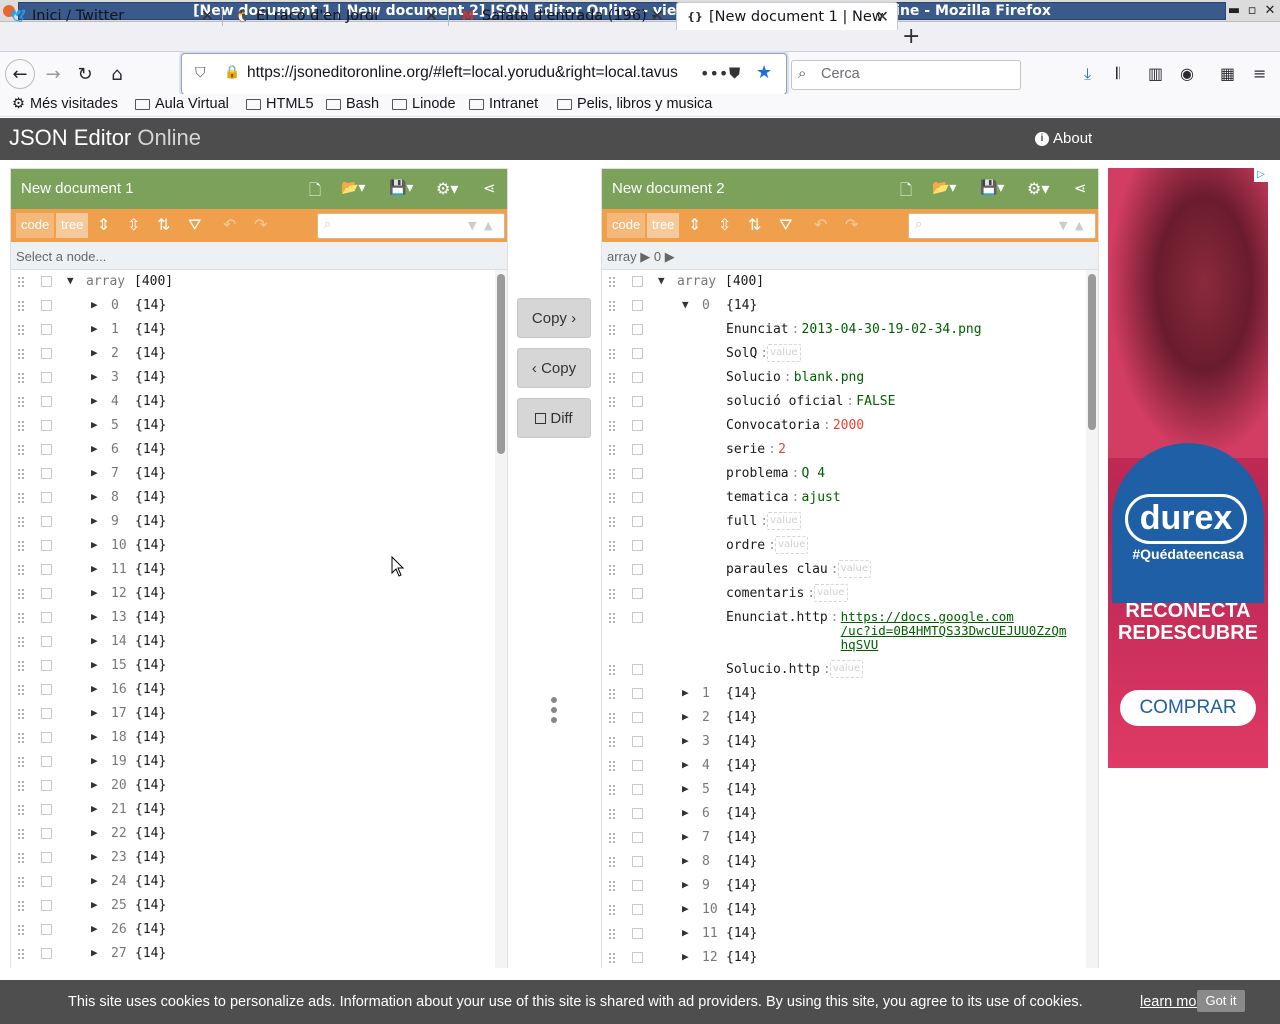 The height and width of the screenshot is (1024, 1280). I want to click on tree-row: ▶ 3 {14}, so click(850, 742).